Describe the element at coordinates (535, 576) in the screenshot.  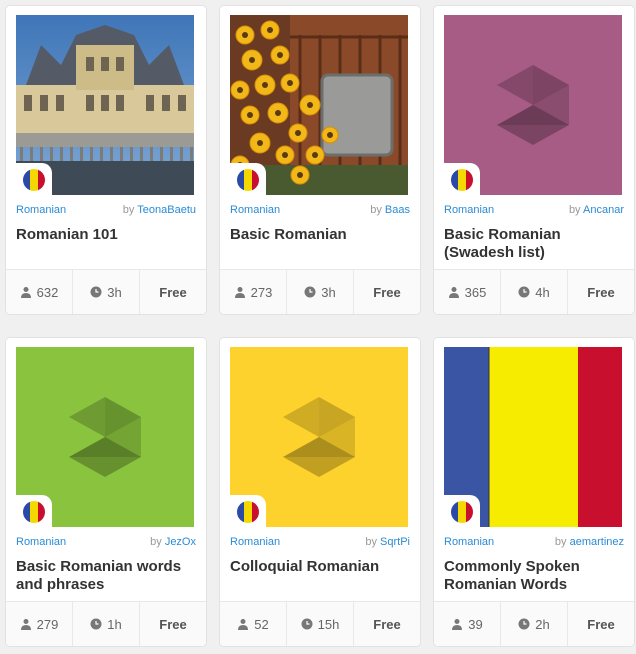
I see `course-title: Commonly Spoken Romanian Words` at that location.